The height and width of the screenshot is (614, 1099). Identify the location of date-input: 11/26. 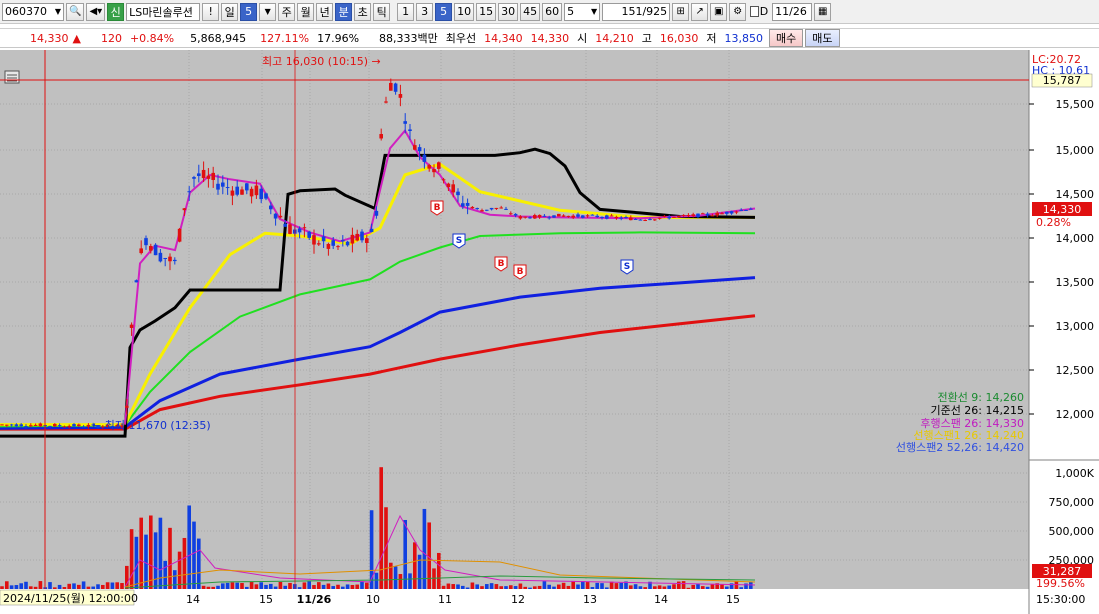
(792, 11).